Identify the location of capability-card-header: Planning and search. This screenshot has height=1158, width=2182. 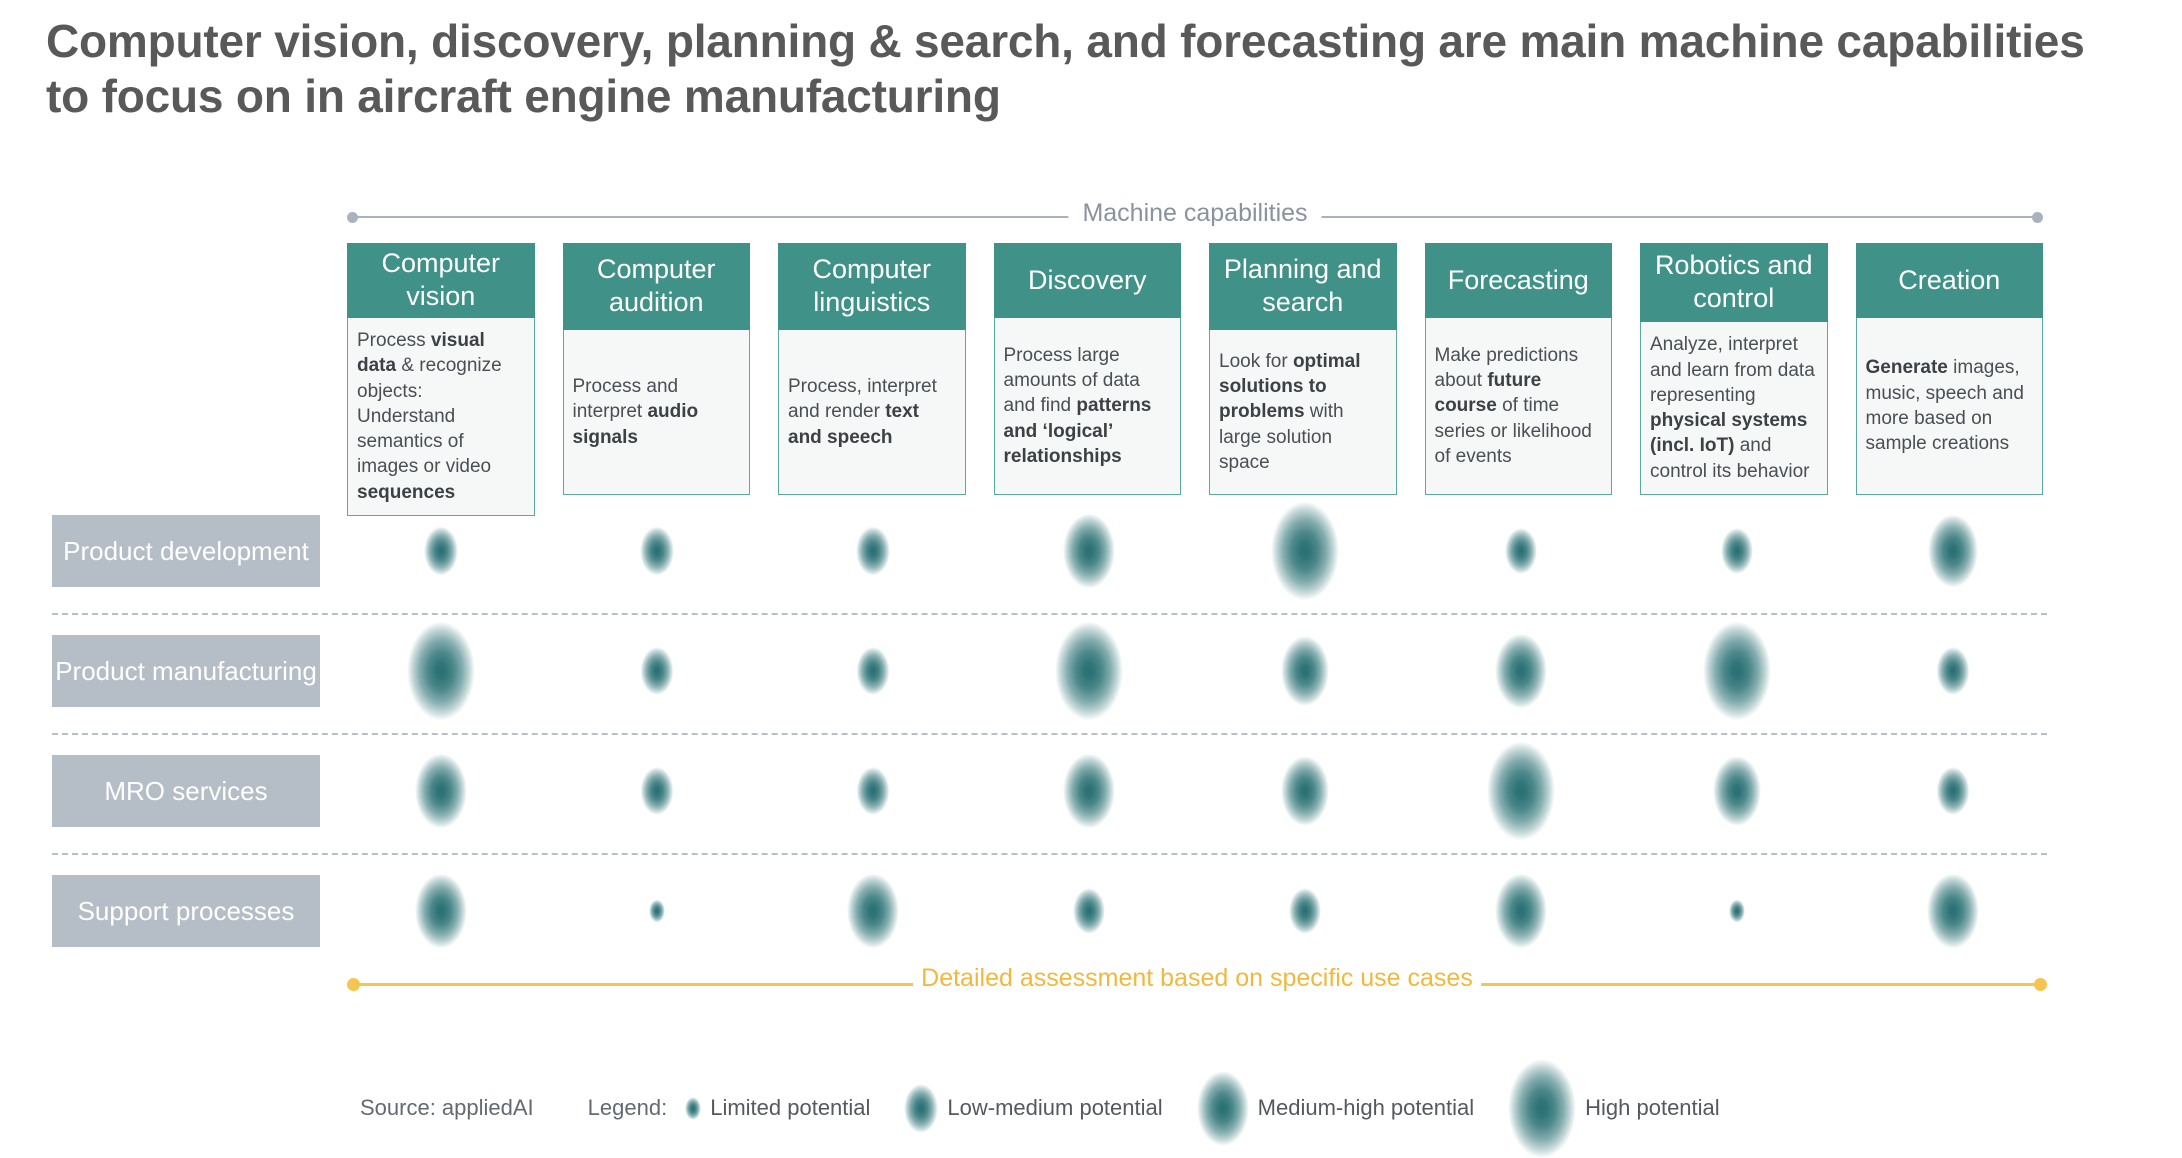
(1303, 286).